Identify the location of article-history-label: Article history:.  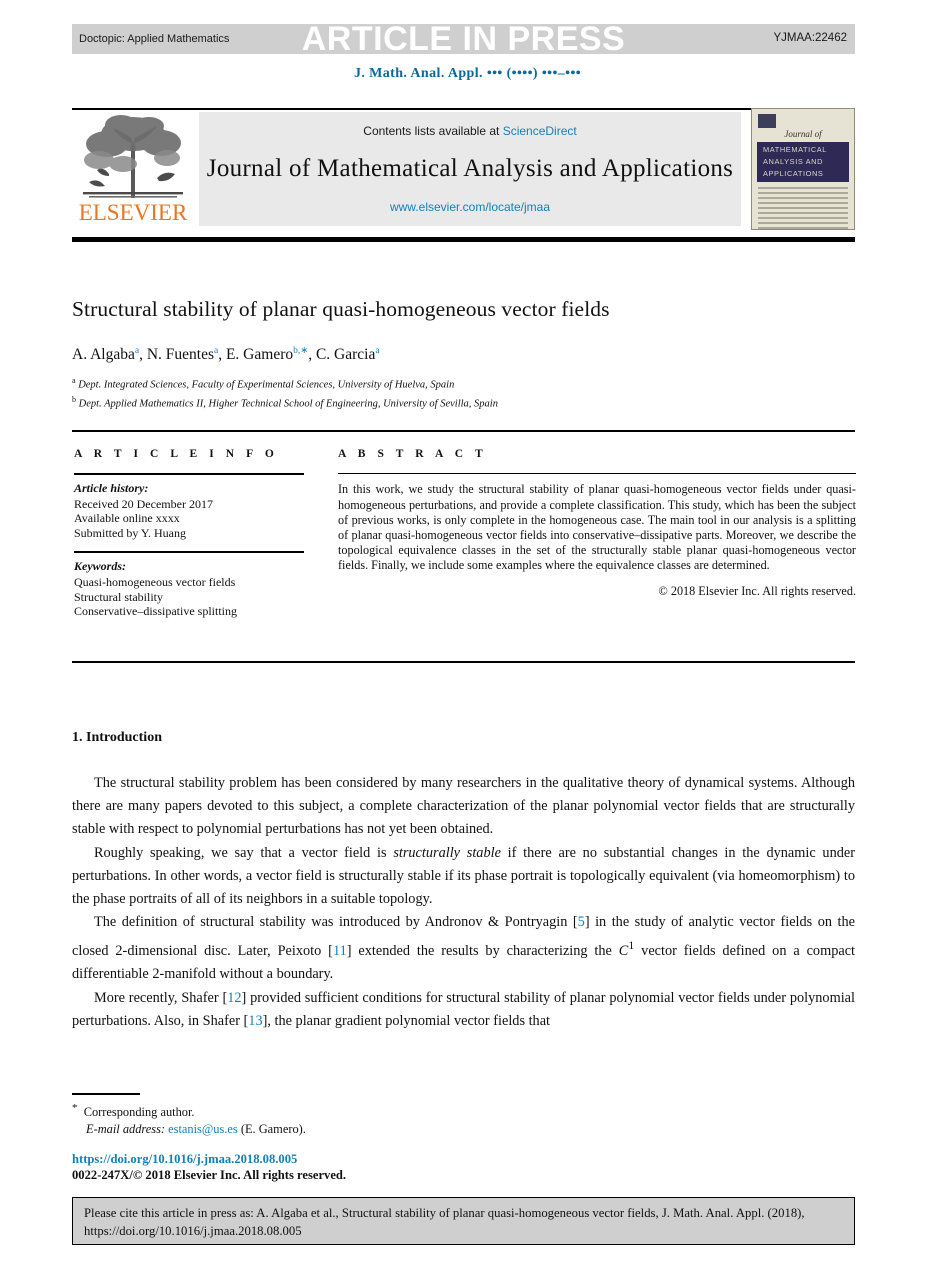
(111, 487).